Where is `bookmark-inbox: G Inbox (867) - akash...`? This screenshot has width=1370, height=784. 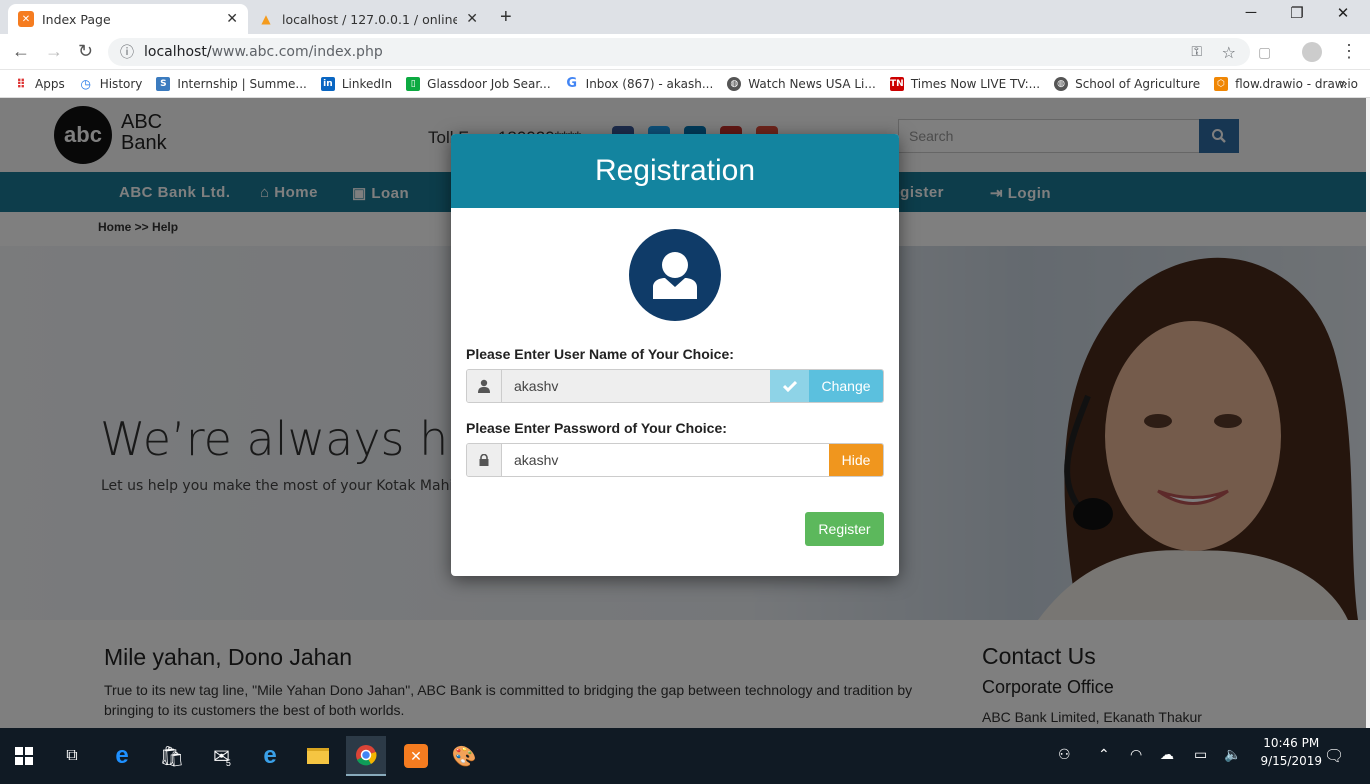
bookmark-inbox: G Inbox (867) - akash... is located at coordinates (639, 83).